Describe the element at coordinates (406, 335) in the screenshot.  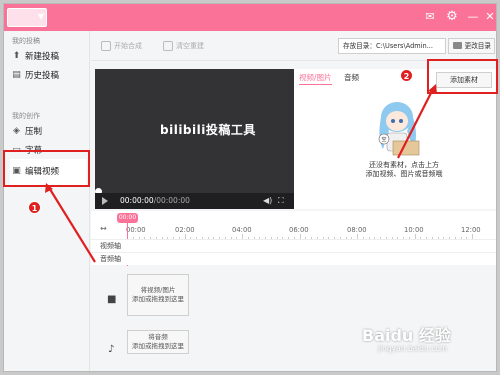
I see `watermark-baidu: Baidu 经验` at that location.